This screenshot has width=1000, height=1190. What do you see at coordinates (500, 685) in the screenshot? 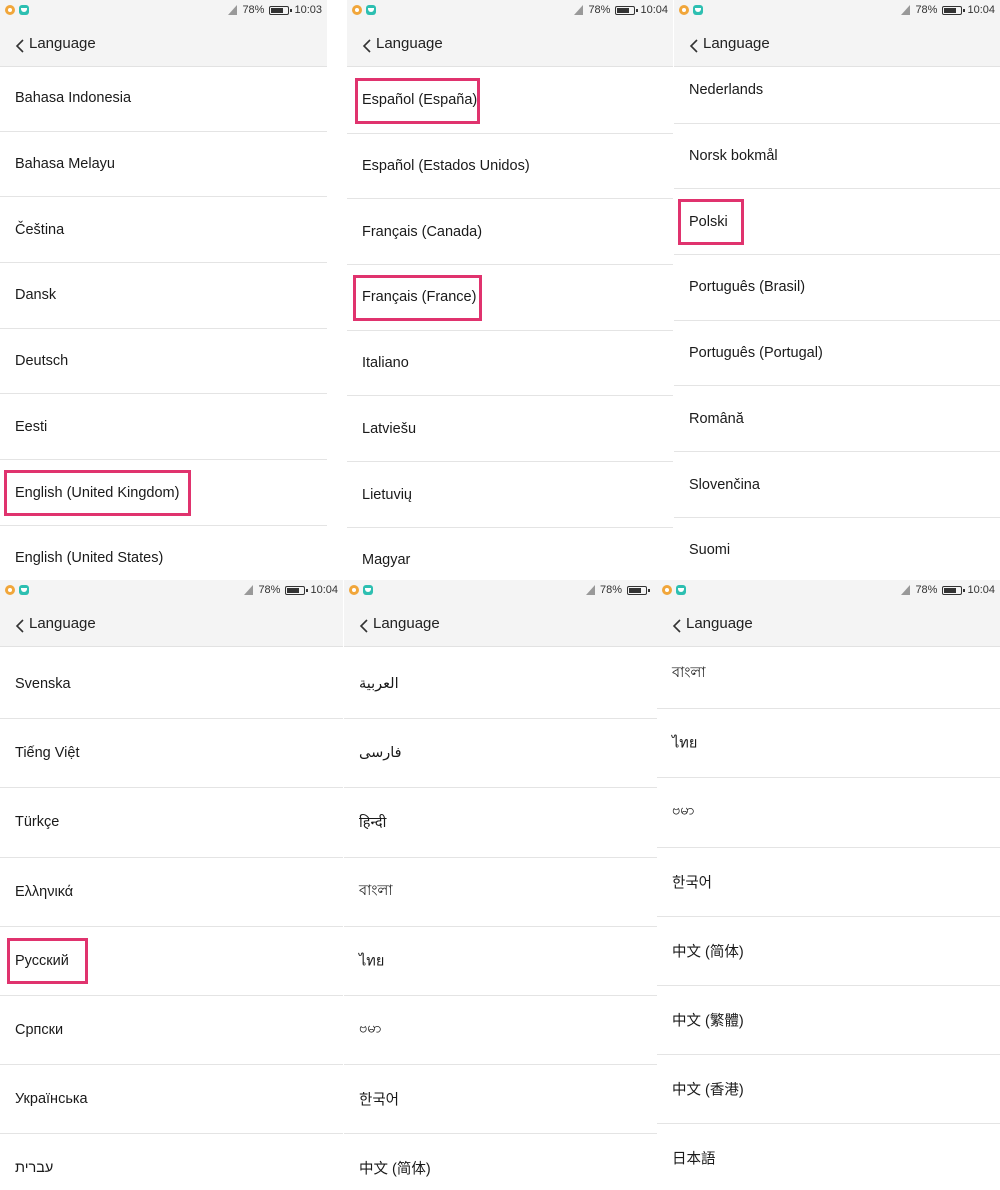
I see `language-item: العربية` at bounding box center [500, 685].